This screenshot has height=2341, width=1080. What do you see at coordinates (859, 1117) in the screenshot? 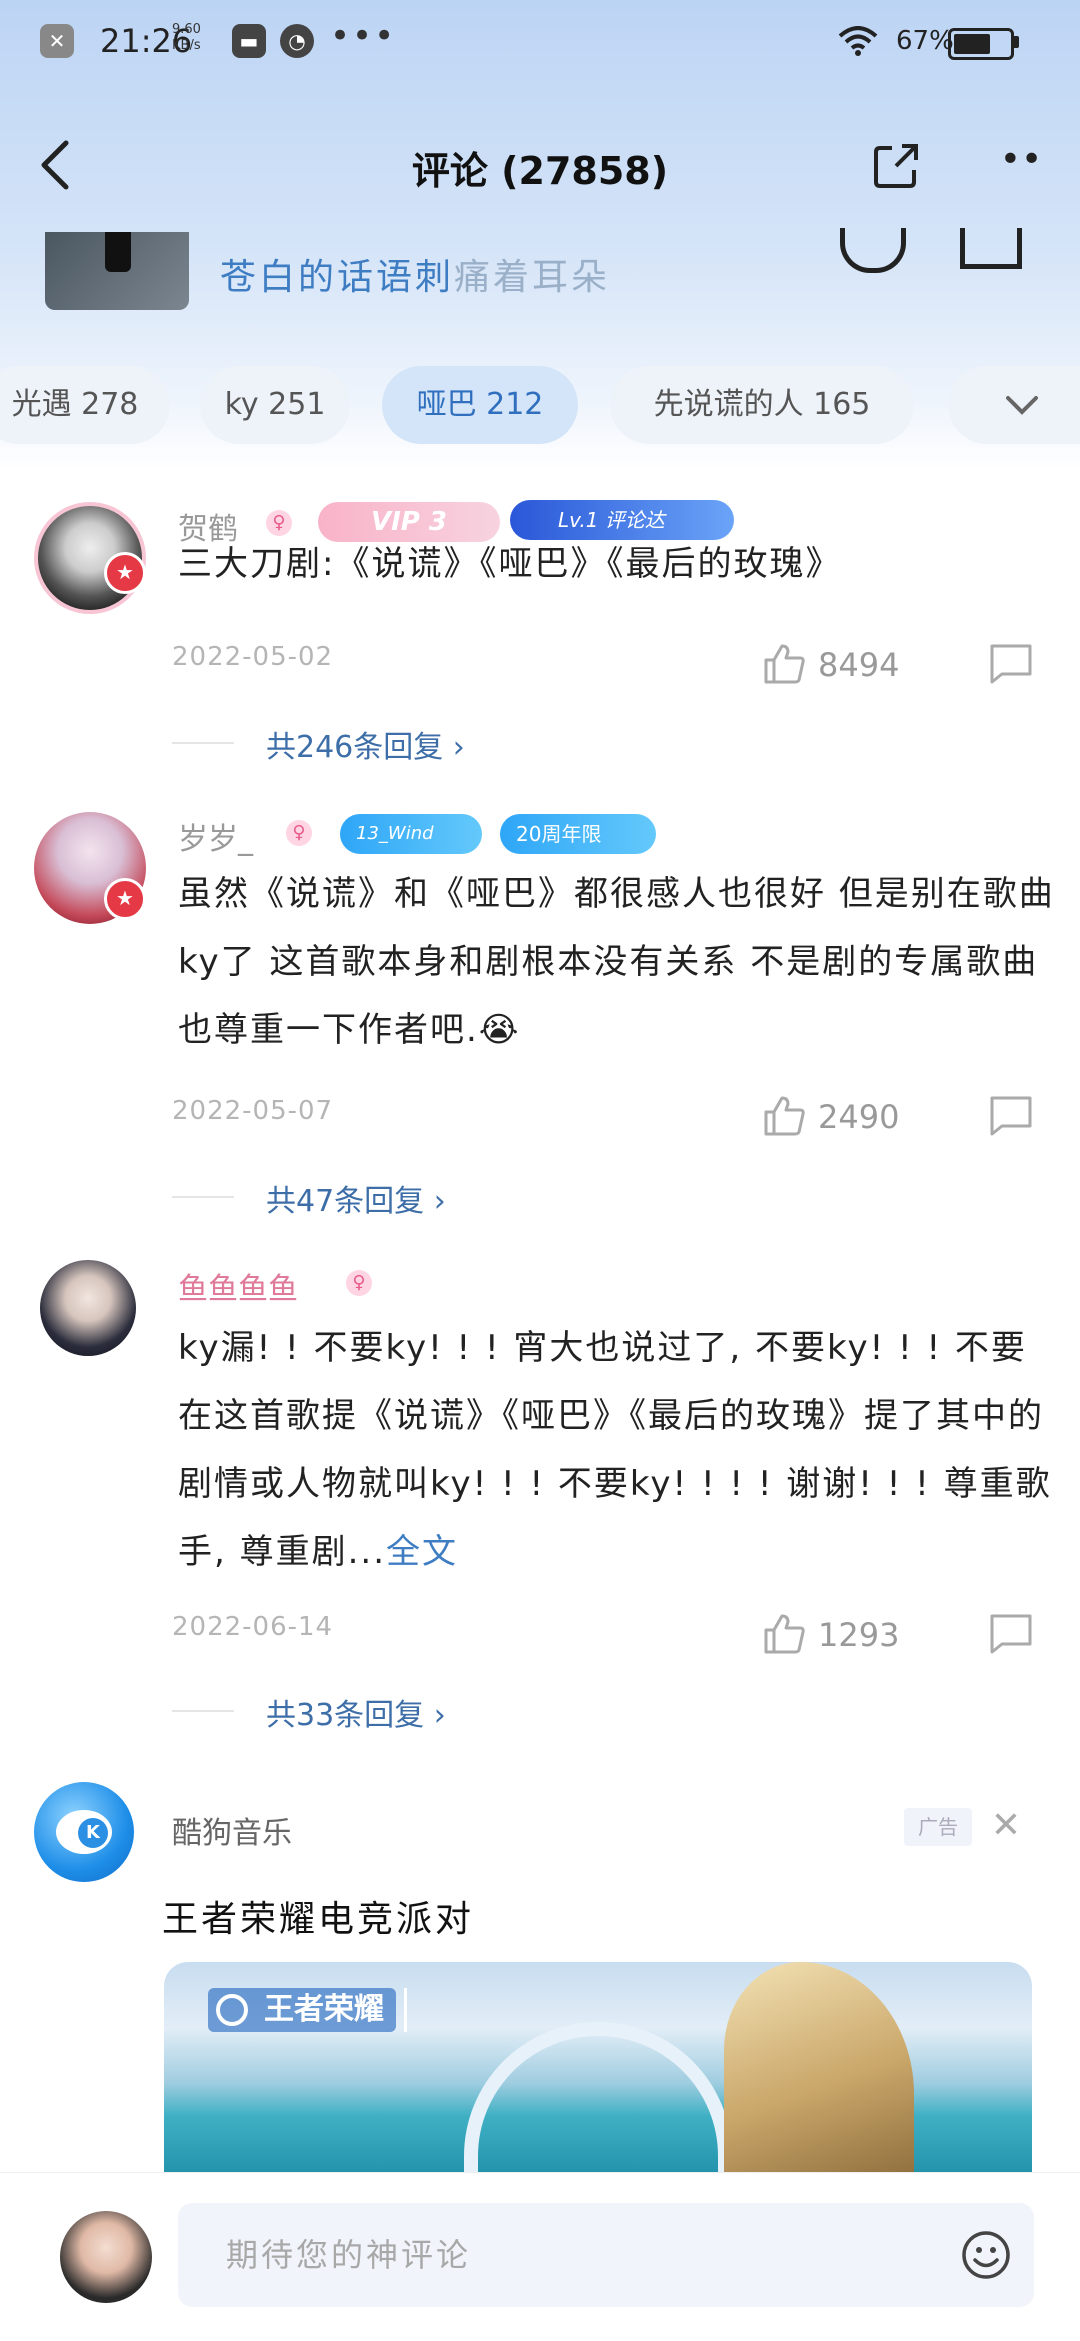
I see `like-count: 2490` at bounding box center [859, 1117].